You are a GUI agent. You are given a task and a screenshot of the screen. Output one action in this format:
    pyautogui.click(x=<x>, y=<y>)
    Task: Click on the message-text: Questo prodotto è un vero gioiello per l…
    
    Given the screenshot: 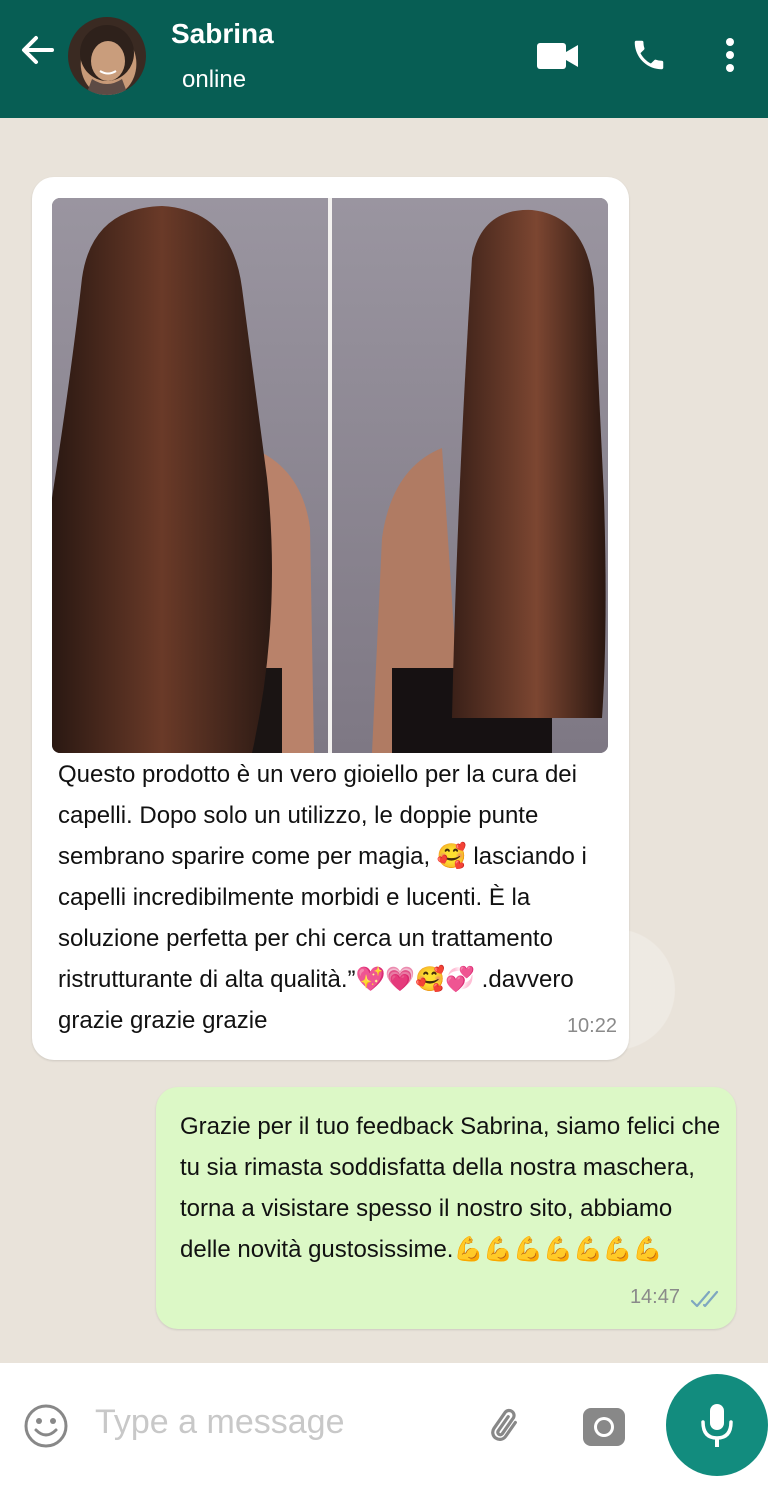 What is the action you would take?
    pyautogui.click(x=322, y=897)
    